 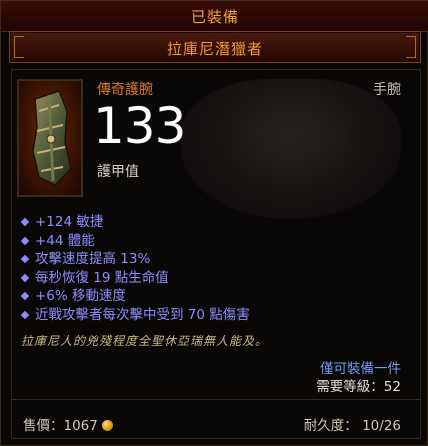 What do you see at coordinates (118, 172) in the screenshot?
I see `armor-label: 護甲值` at bounding box center [118, 172].